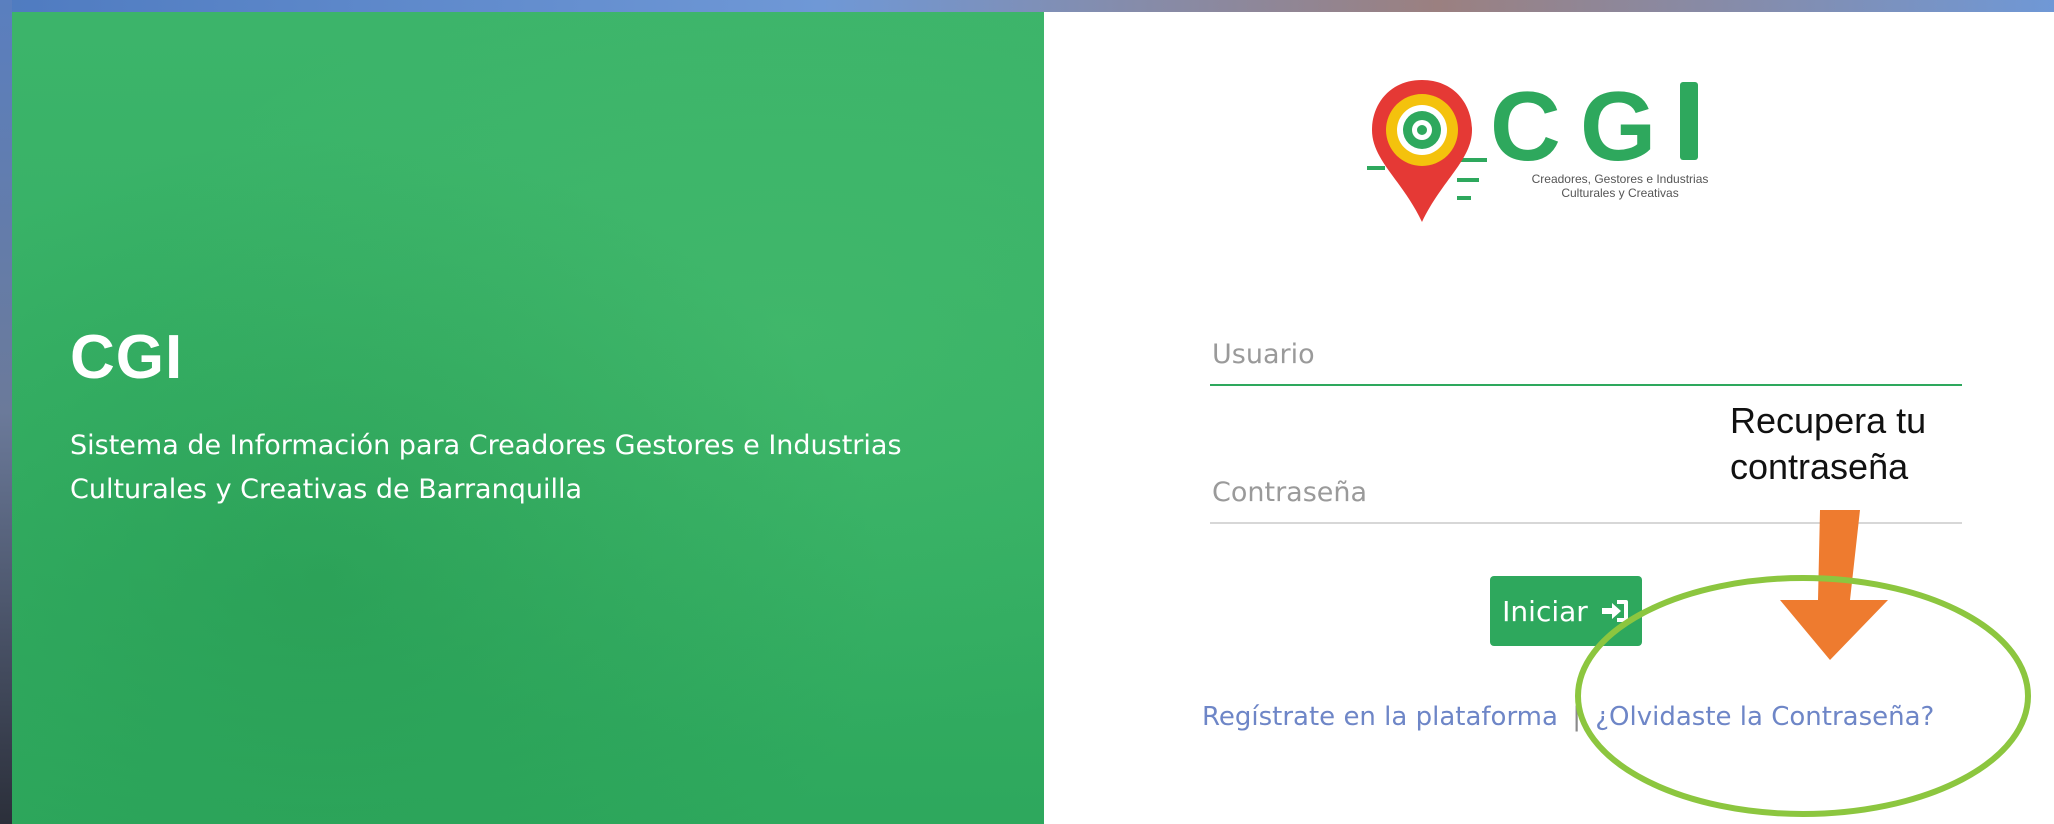 The height and width of the screenshot is (824, 2054). I want to click on annotation-line-1: Recupera tu, so click(1828, 420).